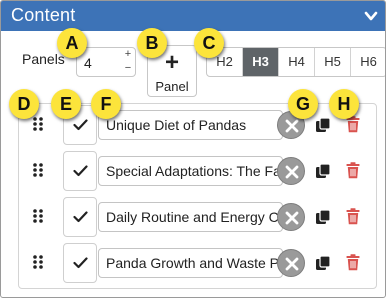 The width and height of the screenshot is (386, 298). I want to click on callout-a: A, so click(72, 43).